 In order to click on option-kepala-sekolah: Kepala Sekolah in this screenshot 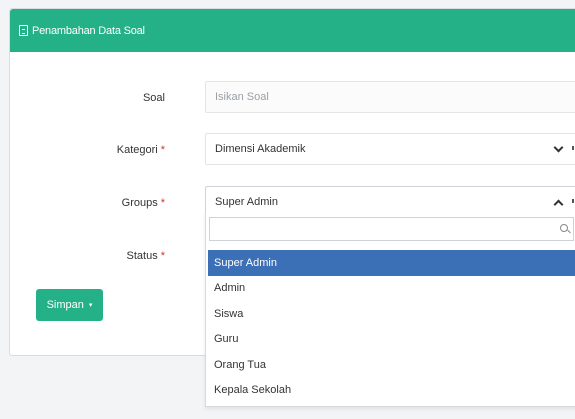, I will do `click(391, 391)`.